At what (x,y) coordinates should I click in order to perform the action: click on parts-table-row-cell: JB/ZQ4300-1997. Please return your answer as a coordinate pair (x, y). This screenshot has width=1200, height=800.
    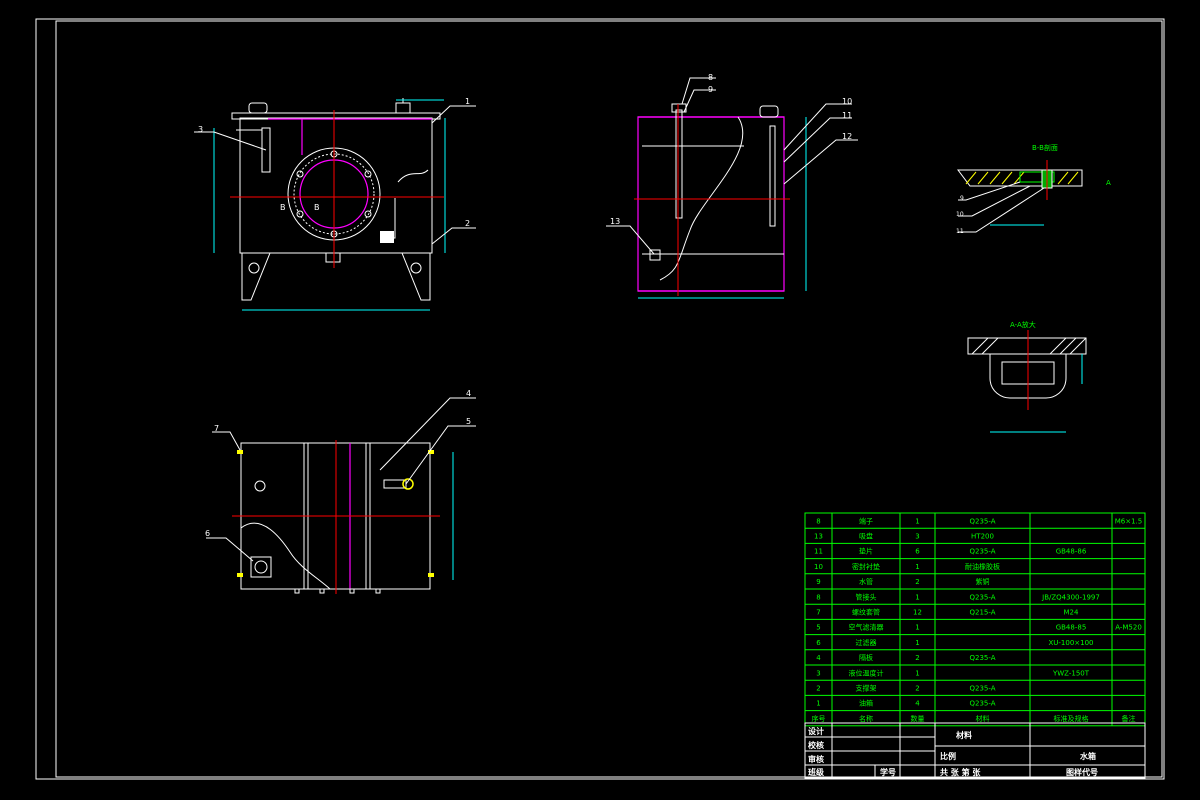
    Looking at the image, I should click on (1070, 597).